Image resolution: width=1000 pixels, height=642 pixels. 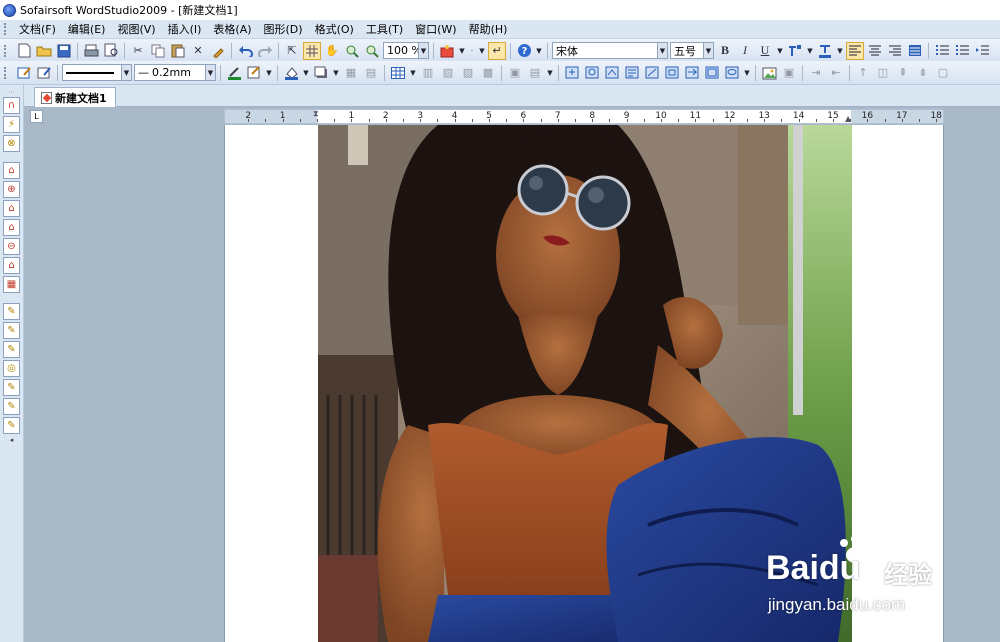 What do you see at coordinates (185, 29) in the screenshot?
I see `menu-insert: 插入(I)` at bounding box center [185, 29].